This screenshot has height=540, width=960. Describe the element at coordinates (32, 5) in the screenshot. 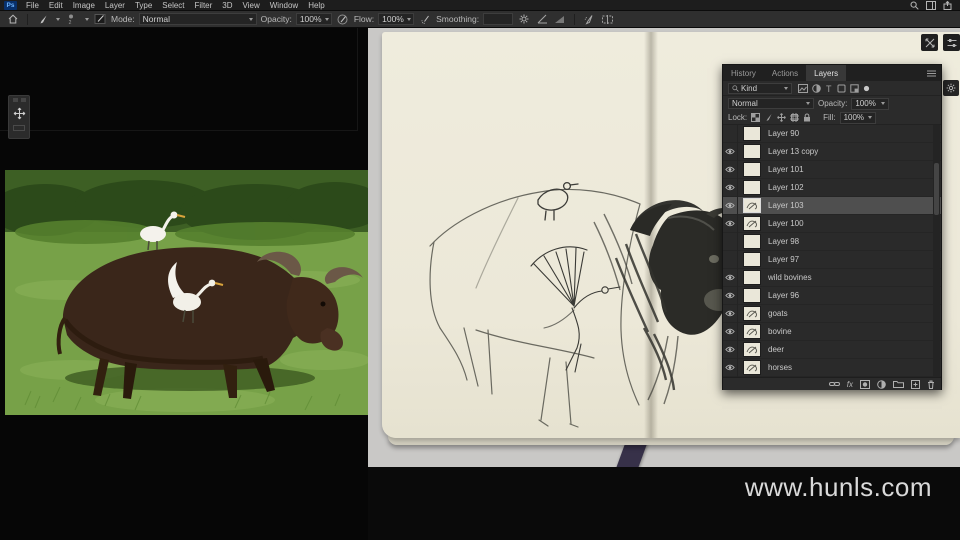

I see `menu-item-file: File` at that location.